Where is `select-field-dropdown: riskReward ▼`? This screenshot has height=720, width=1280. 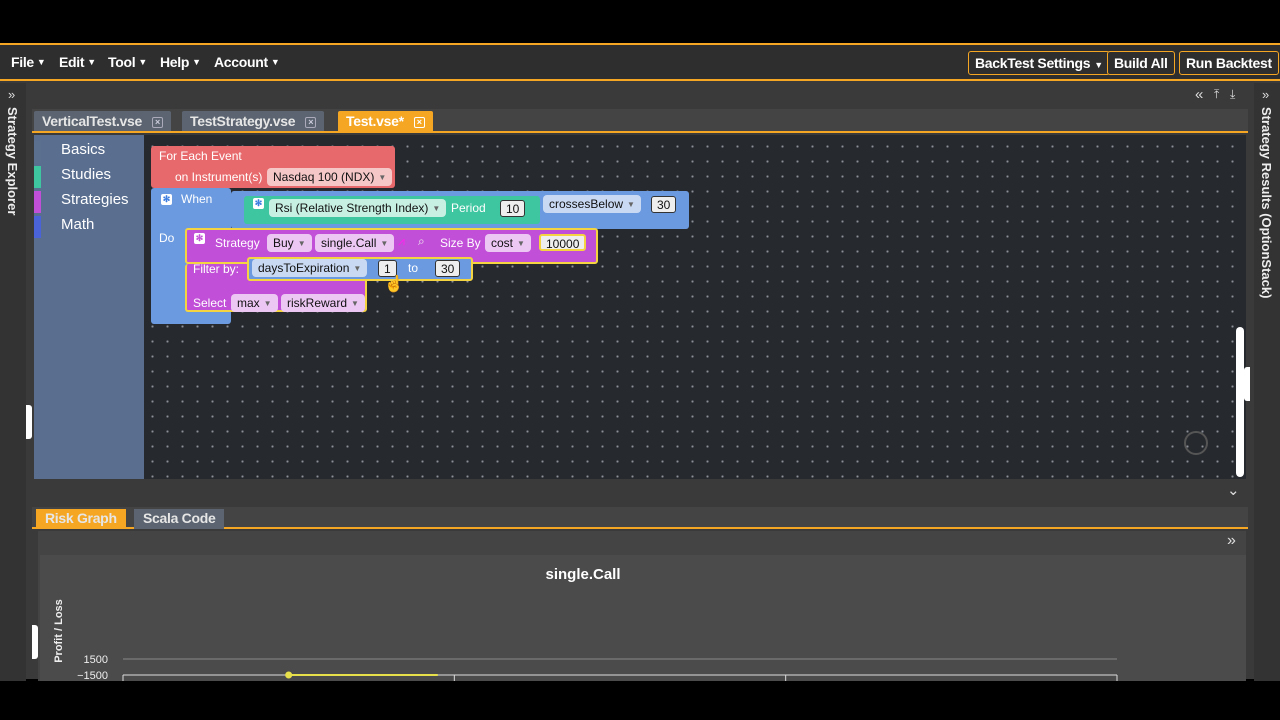 select-field-dropdown: riskReward ▼ is located at coordinates (323, 303).